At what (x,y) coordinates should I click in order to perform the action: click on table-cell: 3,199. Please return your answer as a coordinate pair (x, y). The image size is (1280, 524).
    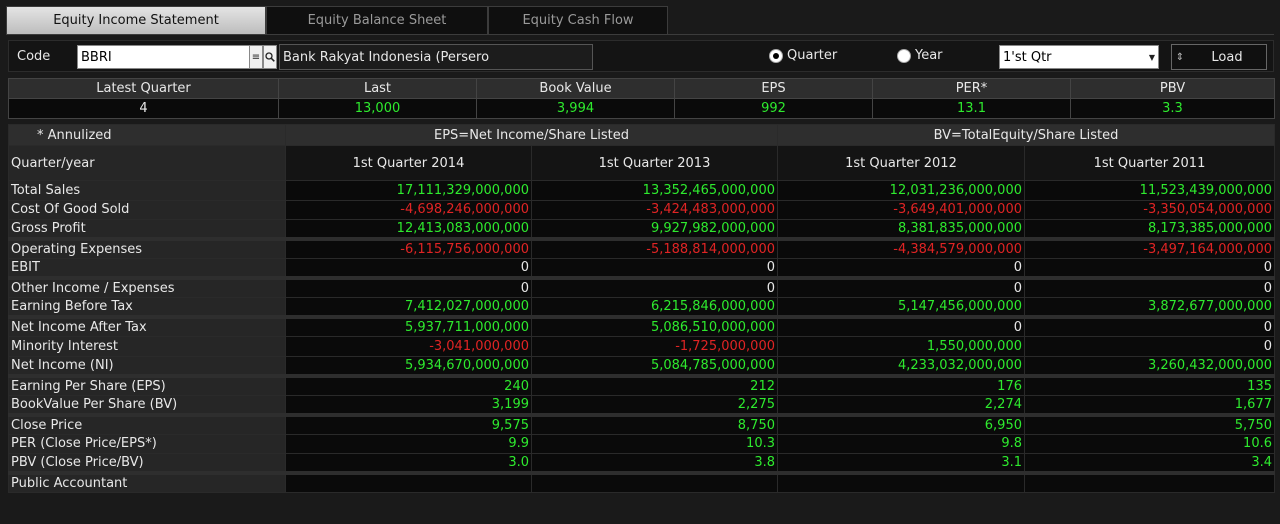
    Looking at the image, I should click on (408, 404).